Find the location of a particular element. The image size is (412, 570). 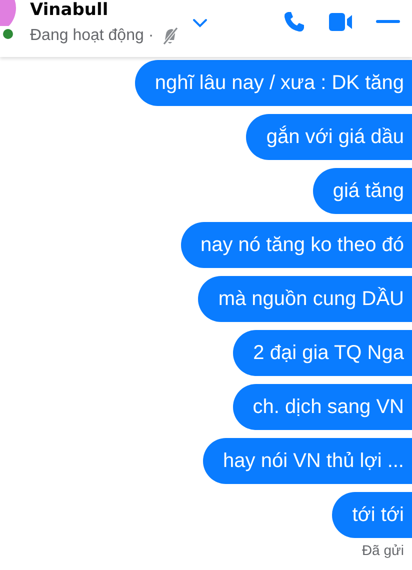

message-bubble: 2 đại gia TQ Nga is located at coordinates (322, 353).